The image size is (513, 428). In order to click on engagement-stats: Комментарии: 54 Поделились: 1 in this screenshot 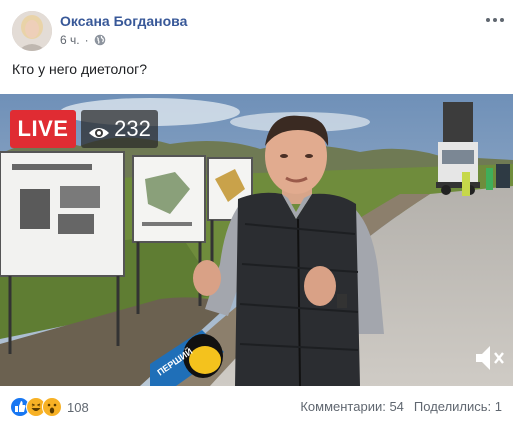, I will do `click(401, 406)`.